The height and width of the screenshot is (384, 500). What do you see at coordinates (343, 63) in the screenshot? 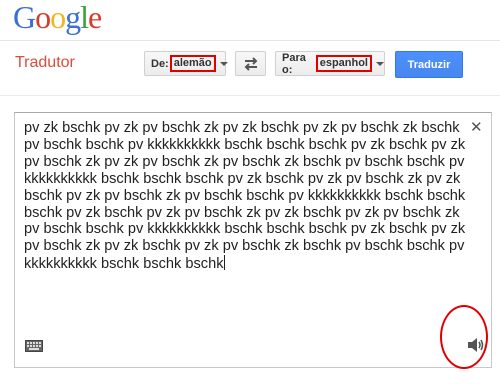
I see `target-language-value: espanhol` at bounding box center [343, 63].